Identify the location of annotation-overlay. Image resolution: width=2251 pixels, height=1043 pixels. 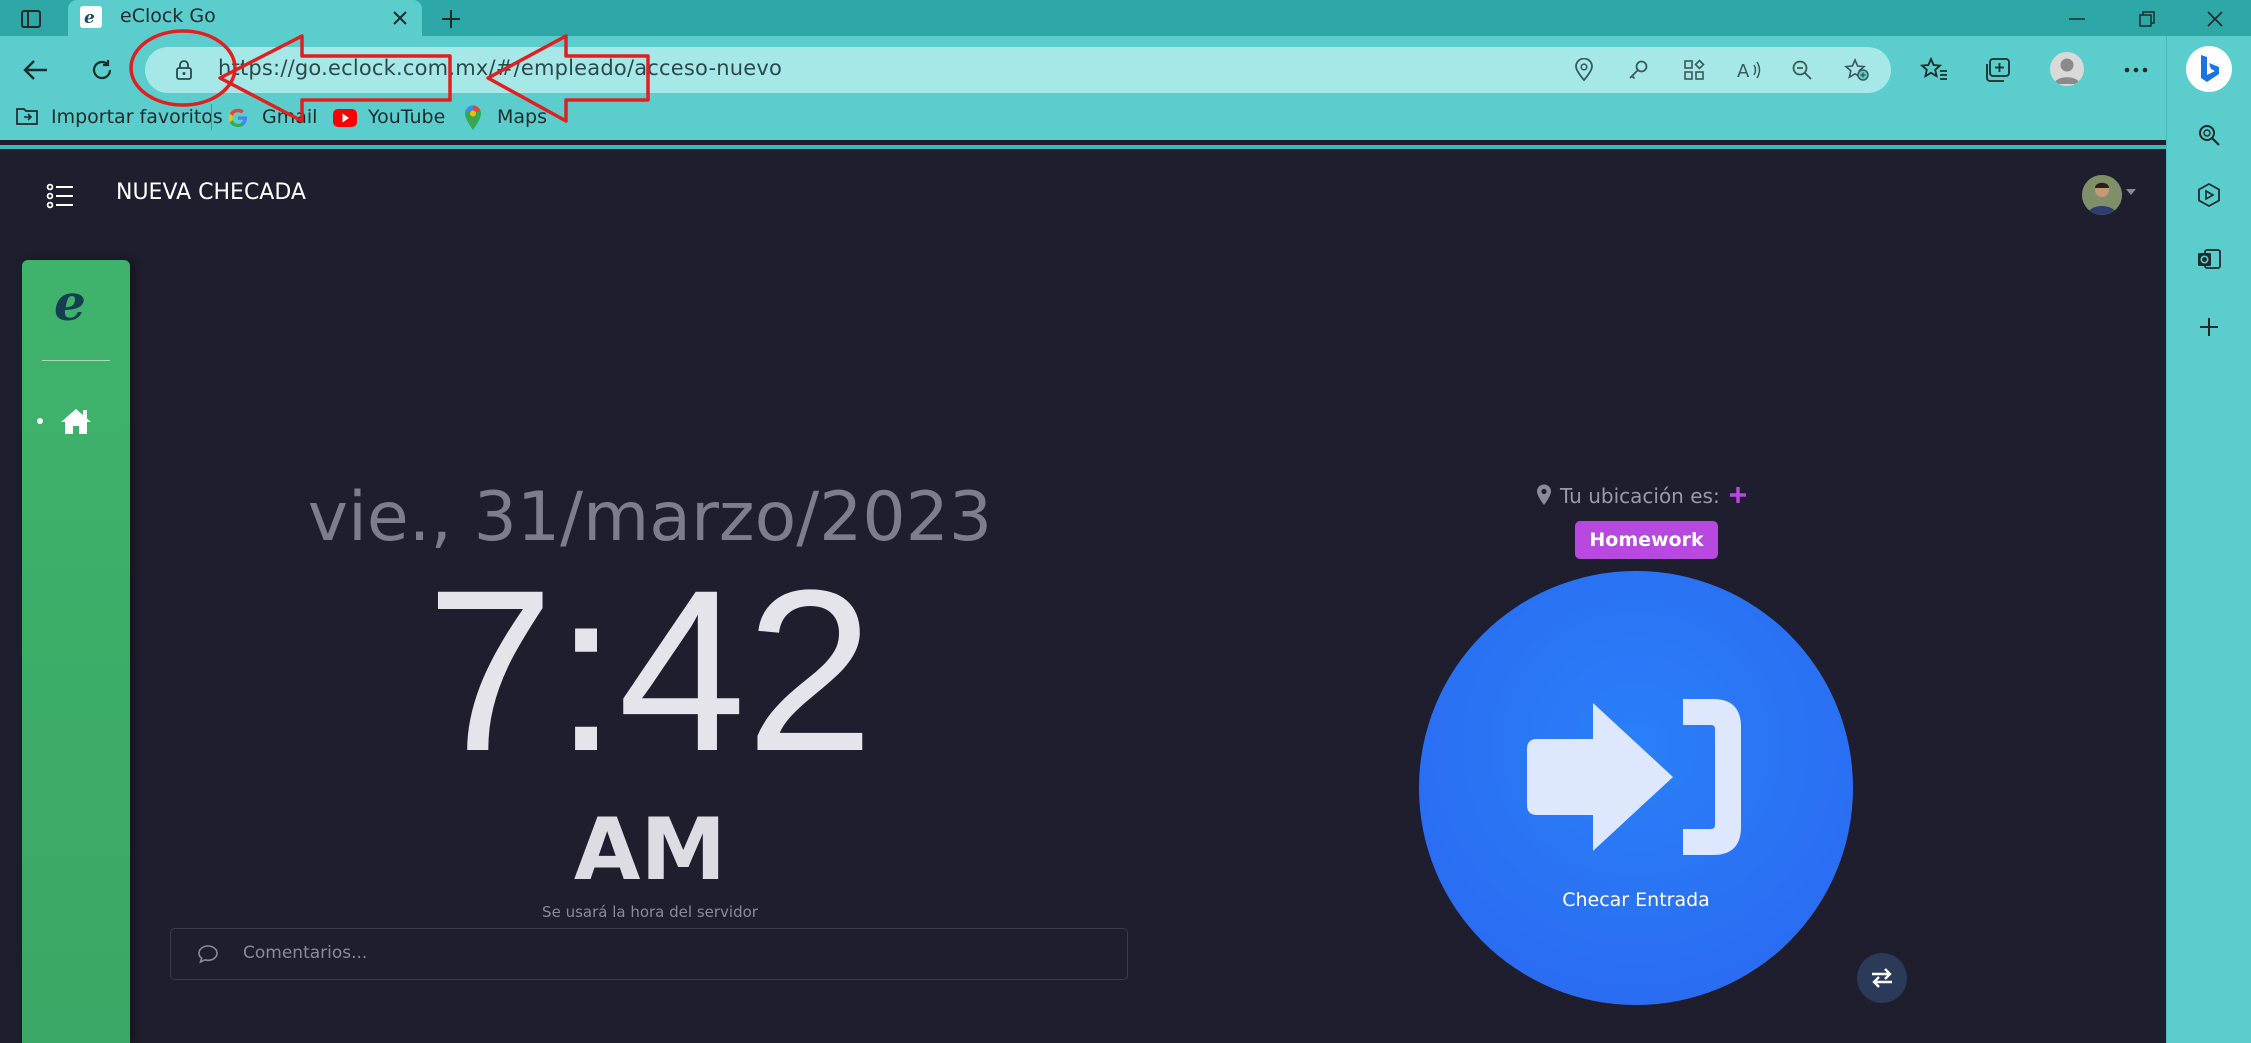
(389, 76).